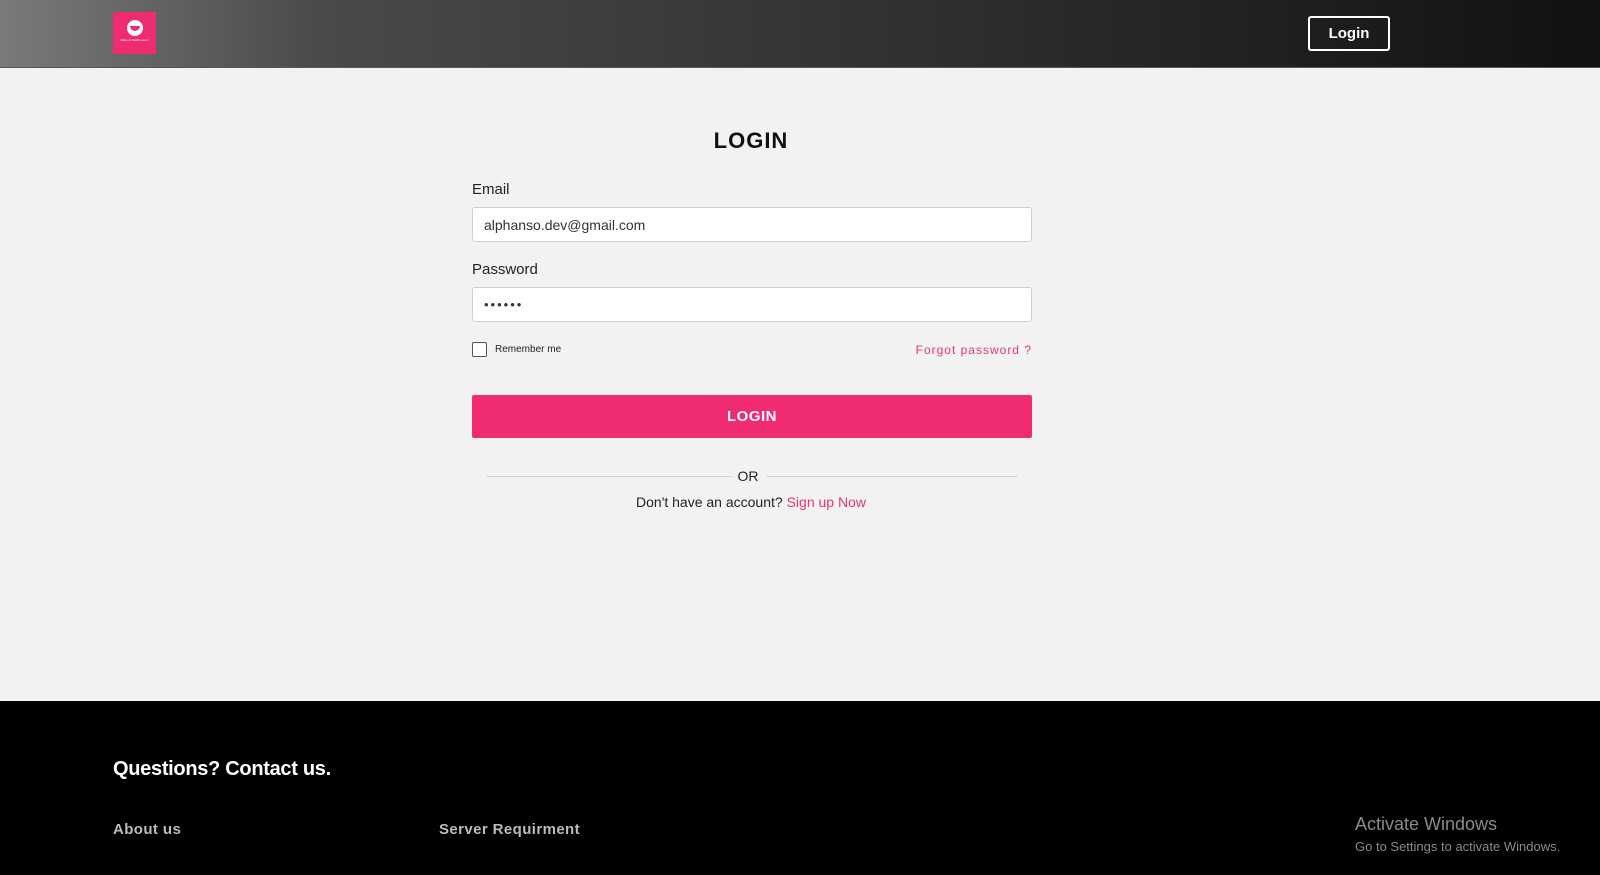 The height and width of the screenshot is (875, 1600). I want to click on password-field, so click(752, 304).